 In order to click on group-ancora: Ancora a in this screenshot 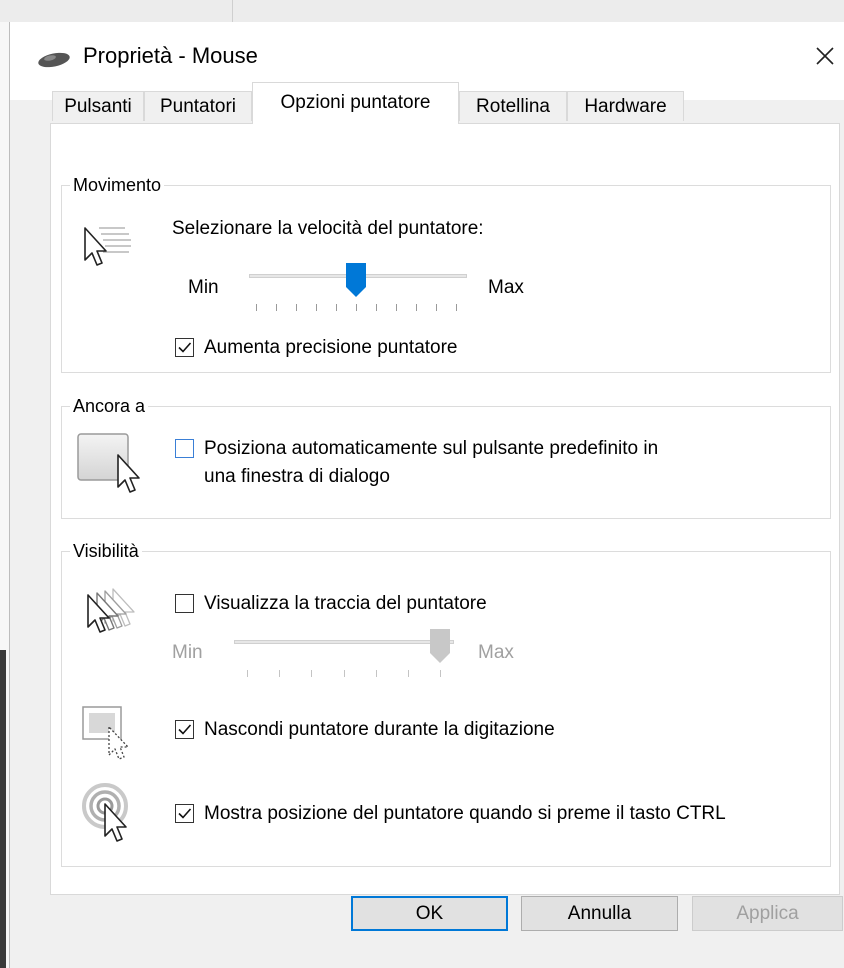, I will do `click(446, 456)`.